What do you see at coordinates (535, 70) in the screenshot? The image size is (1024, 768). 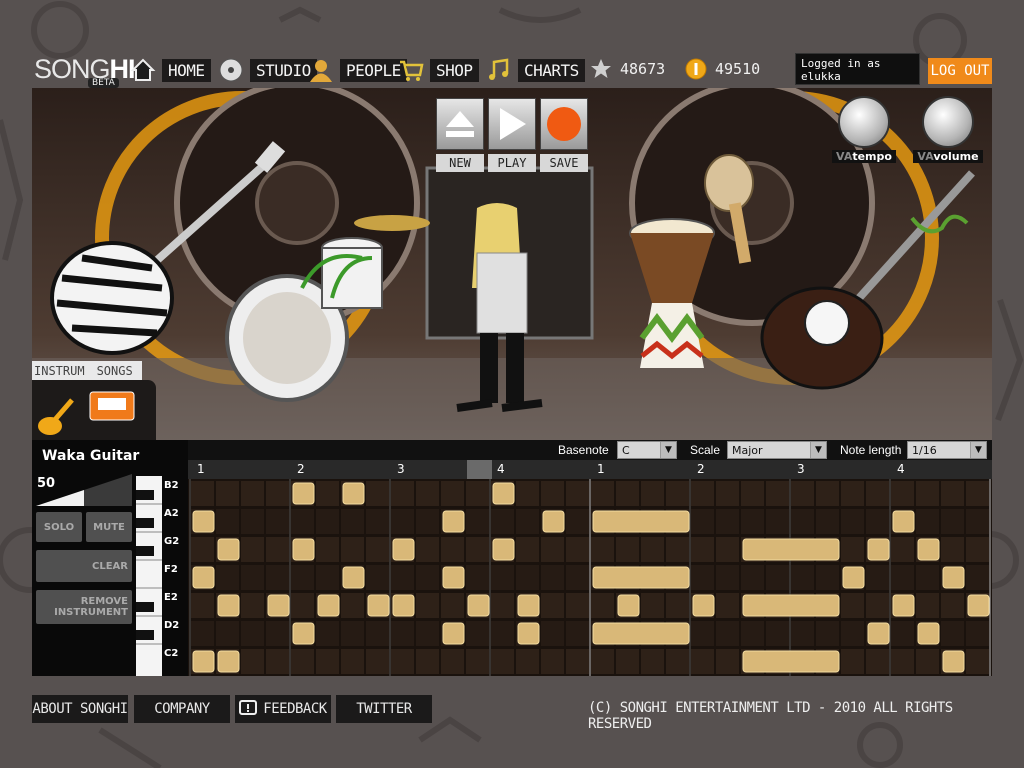 I see `nav-charts: CHARTS` at bounding box center [535, 70].